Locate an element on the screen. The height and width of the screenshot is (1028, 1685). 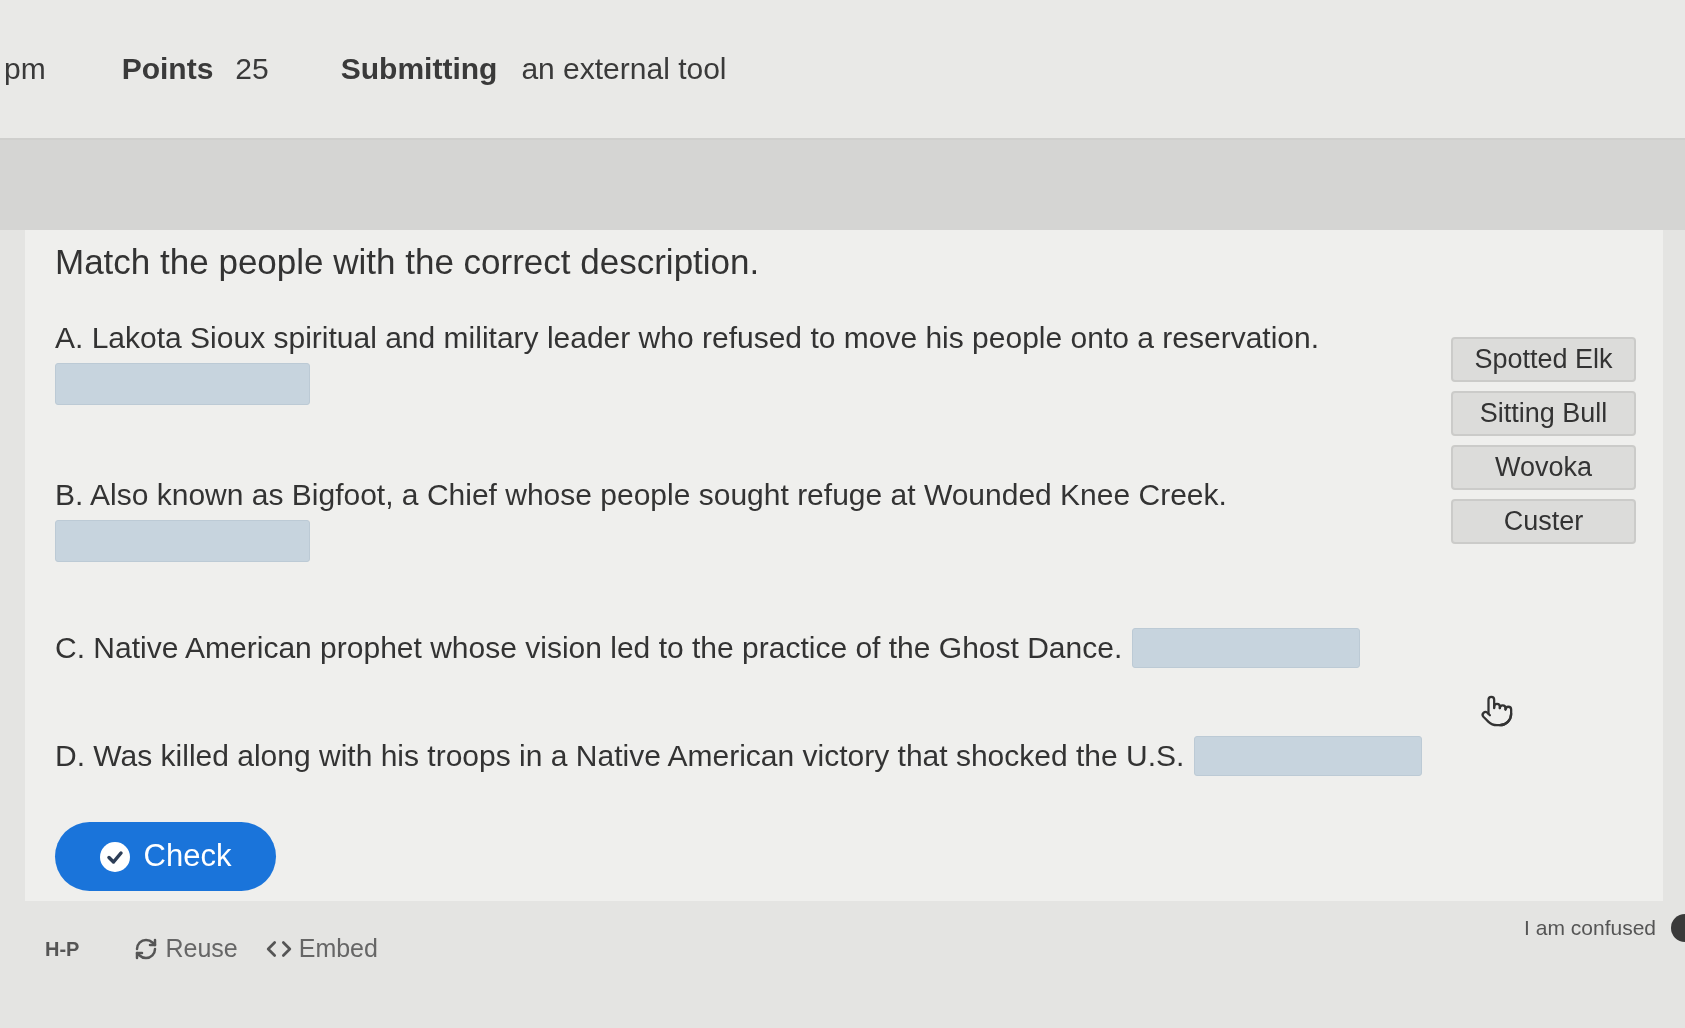
feedback-link: I am confused is located at coordinates (1590, 928).